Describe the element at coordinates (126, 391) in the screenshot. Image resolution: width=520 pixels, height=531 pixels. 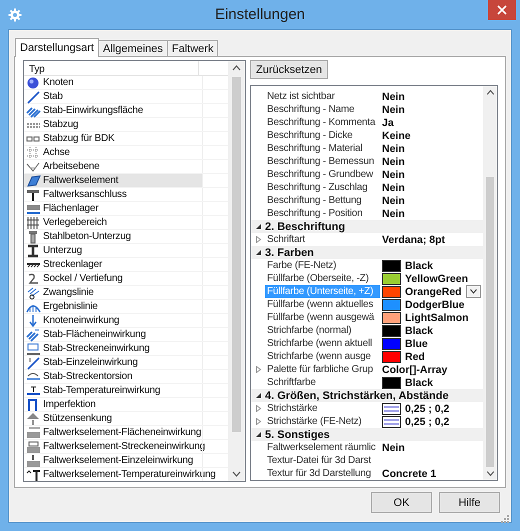
I see `list-item: Stab-Temperatureinwirkung` at that location.